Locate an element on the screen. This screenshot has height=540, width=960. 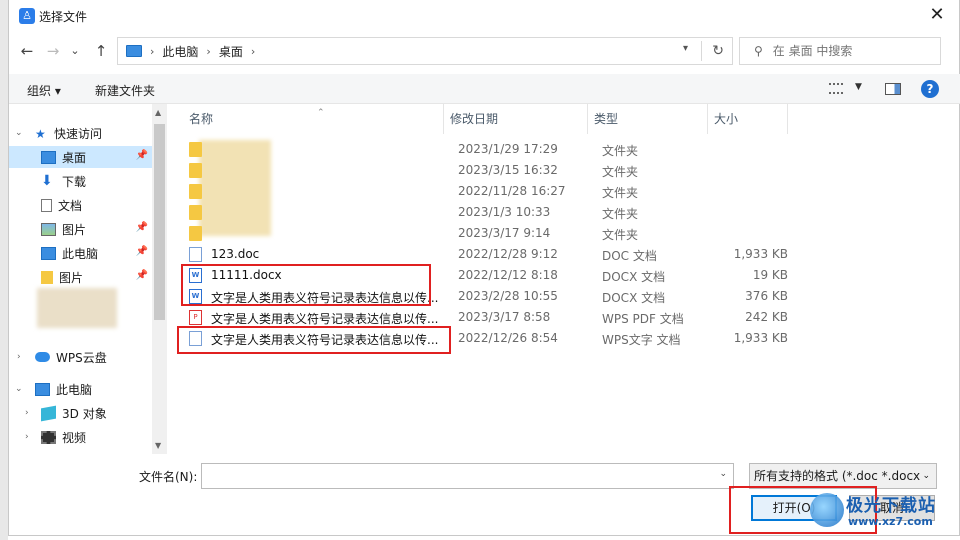
close-button: ✕ is located at coordinates (937, 16).